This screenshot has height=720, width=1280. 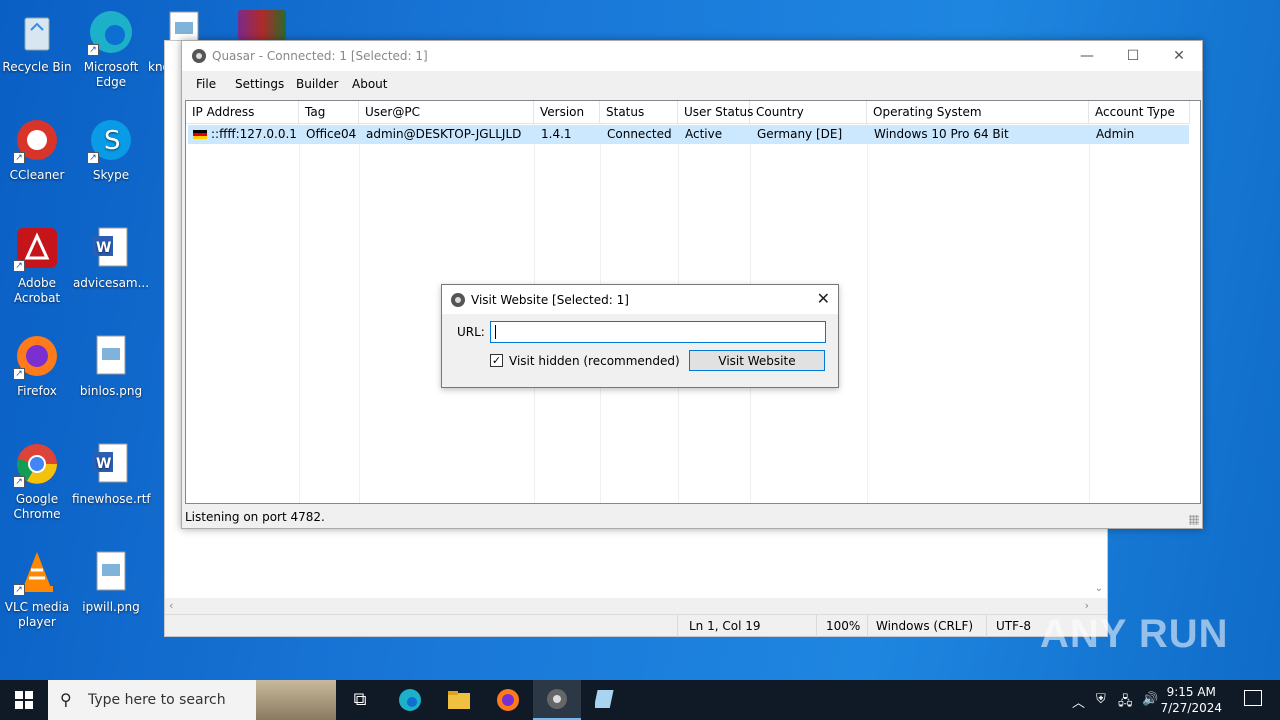 What do you see at coordinates (1087, 605) in the screenshot?
I see `scroll-right-arrow-icon: ›` at bounding box center [1087, 605].